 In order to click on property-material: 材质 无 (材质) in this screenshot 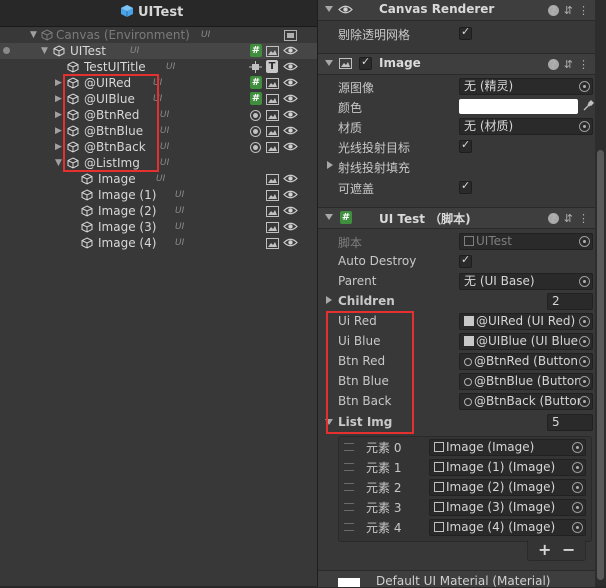, I will do `click(456, 127)`.